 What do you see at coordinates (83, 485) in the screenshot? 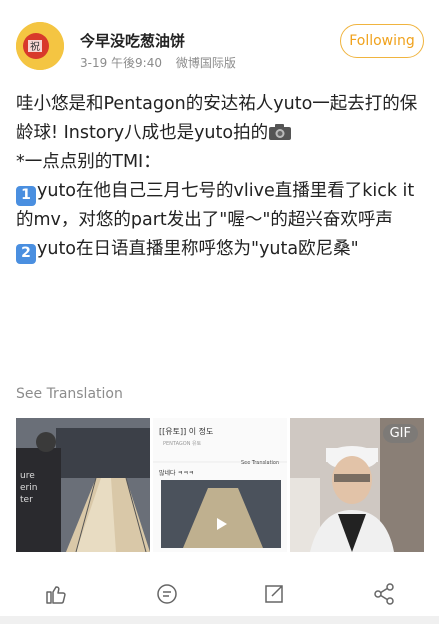
I see `media-thumbnail-bowling: ure erin ter` at bounding box center [83, 485].